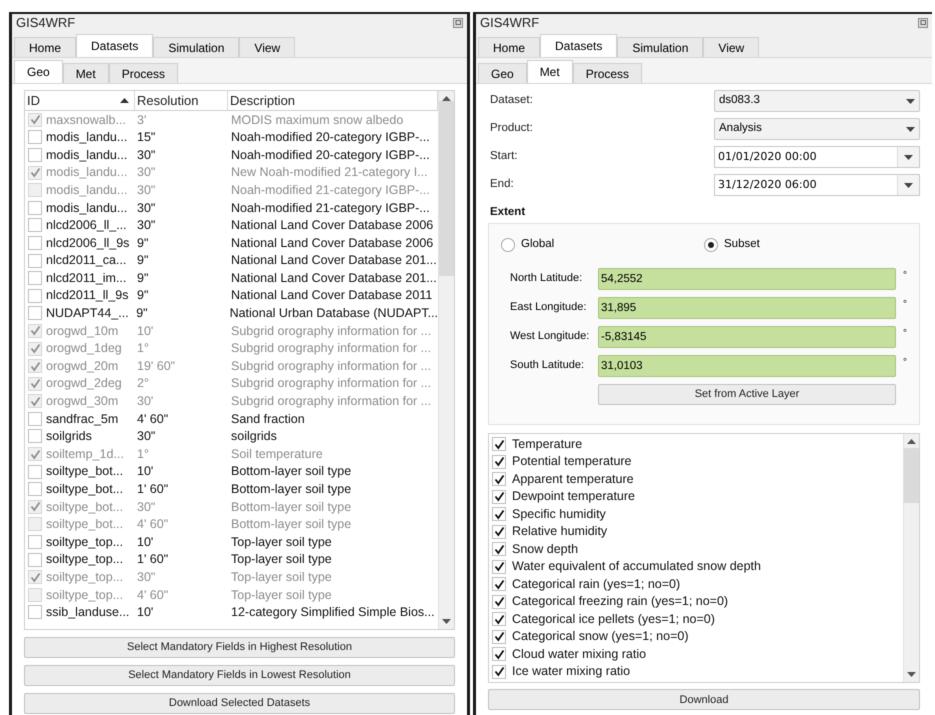 The width and height of the screenshot is (935, 715). What do you see at coordinates (747, 337) in the screenshot?
I see `coordinate-field: -5,83145` at bounding box center [747, 337].